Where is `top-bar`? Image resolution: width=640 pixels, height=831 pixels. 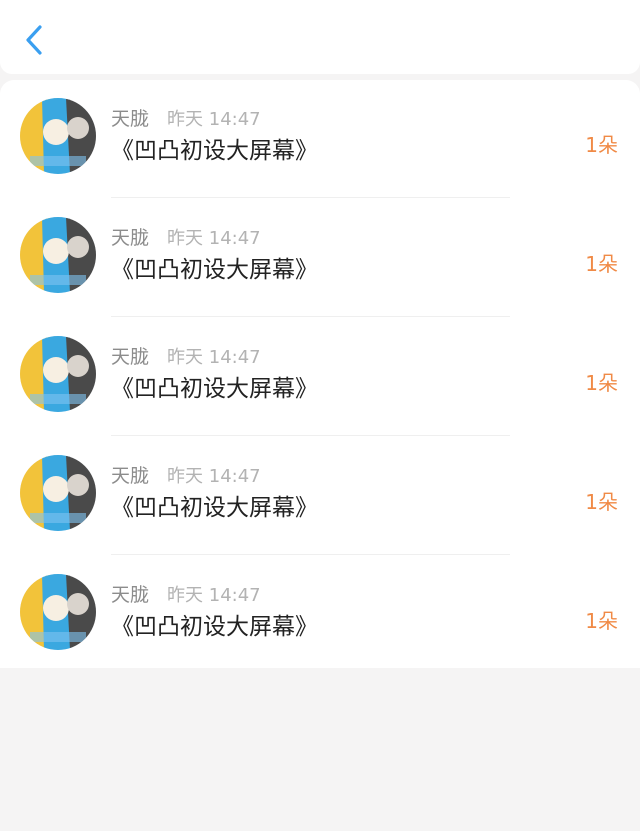 top-bar is located at coordinates (320, 37).